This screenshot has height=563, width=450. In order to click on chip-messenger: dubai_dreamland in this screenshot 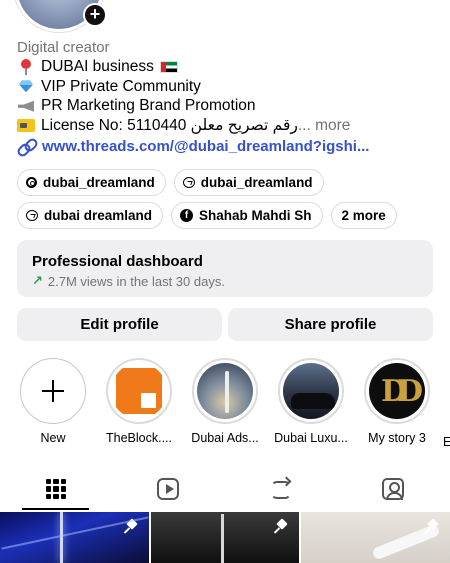, I will do `click(248, 182)`.